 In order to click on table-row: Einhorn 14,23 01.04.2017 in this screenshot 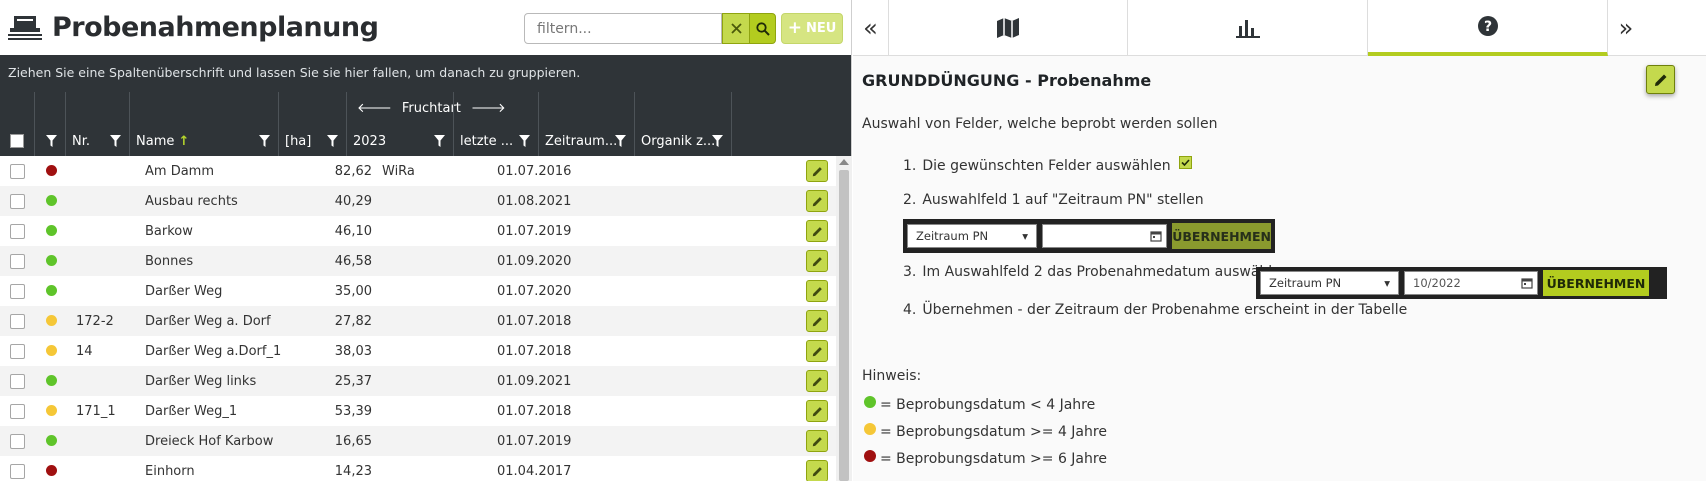, I will do `click(426, 468)`.